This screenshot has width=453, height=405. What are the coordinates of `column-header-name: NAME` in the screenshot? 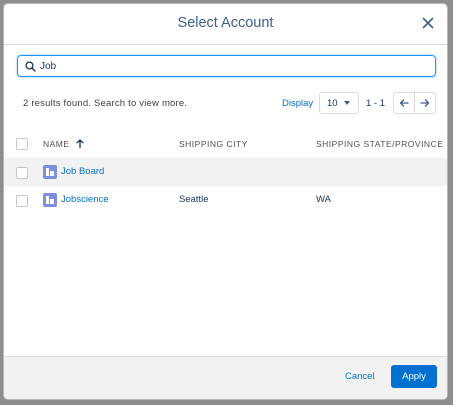 It's located at (64, 144).